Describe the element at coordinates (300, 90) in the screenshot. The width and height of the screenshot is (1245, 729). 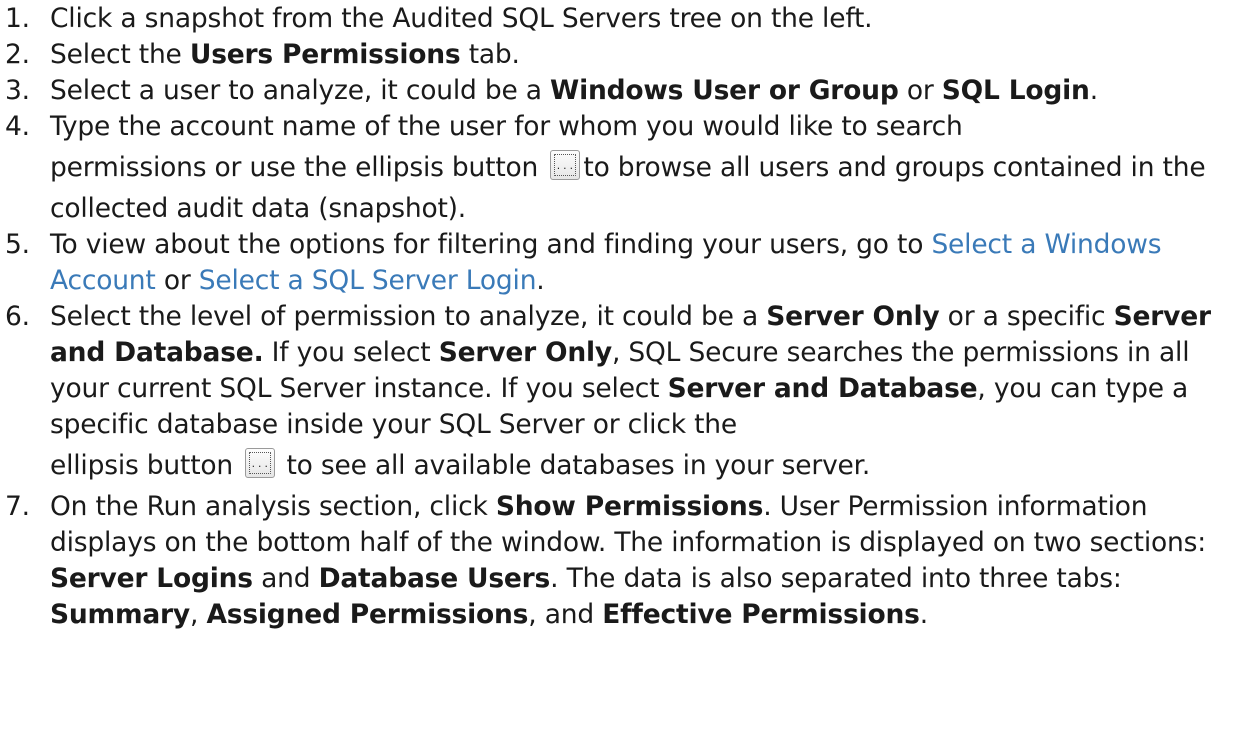
I see `step-text: Select a user to analyze, it could be a` at that location.